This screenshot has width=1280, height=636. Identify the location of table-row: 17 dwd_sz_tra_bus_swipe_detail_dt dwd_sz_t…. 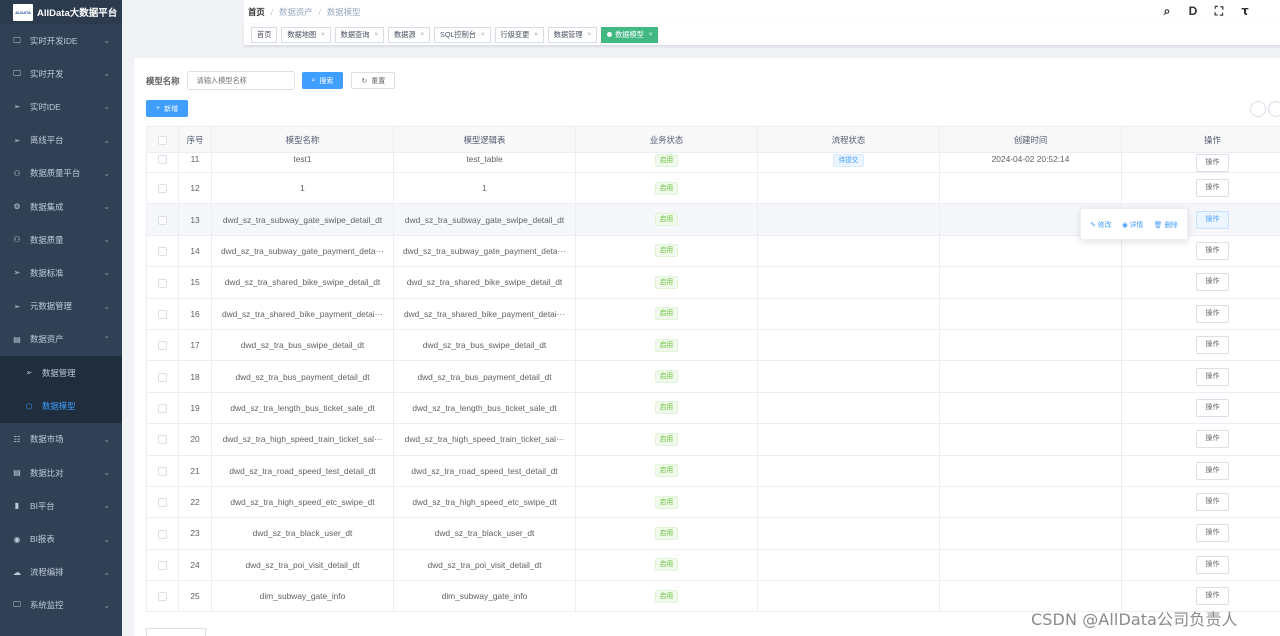
(713, 345).